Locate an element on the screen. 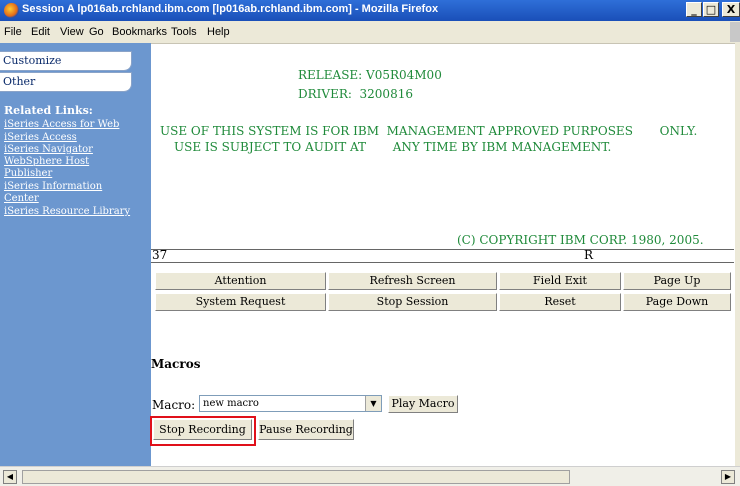  release-text: RELEASE: V05R04M00 is located at coordinates (370, 75).